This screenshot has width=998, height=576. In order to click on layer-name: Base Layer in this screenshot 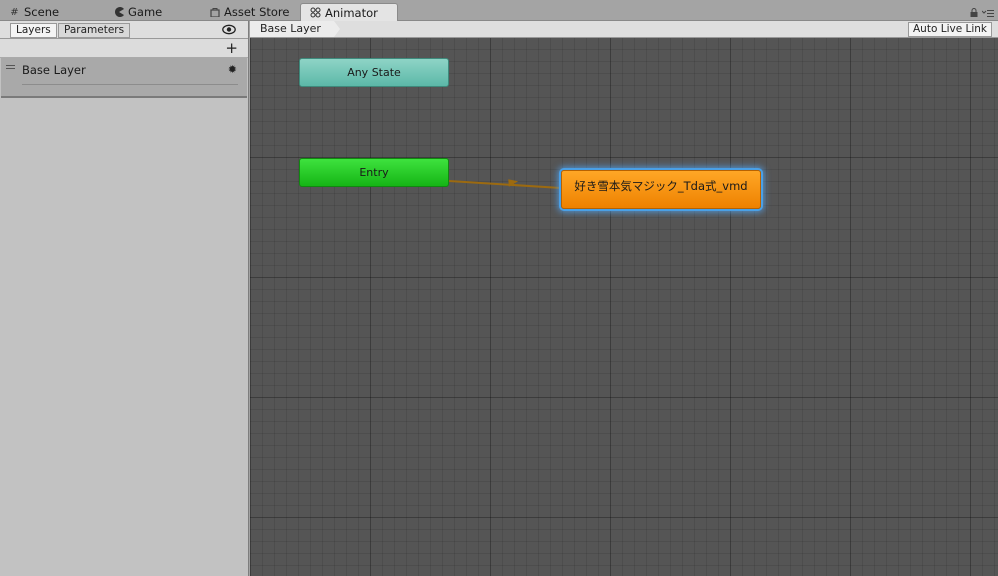, I will do `click(54, 70)`.